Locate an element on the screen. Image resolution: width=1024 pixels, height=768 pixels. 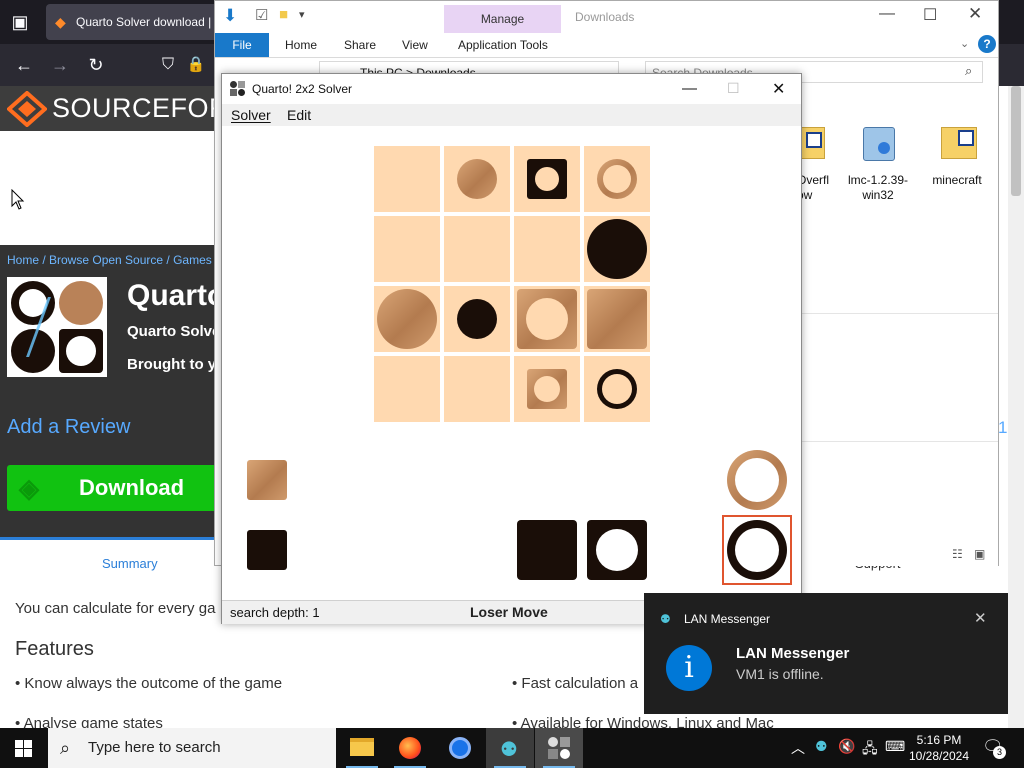
breadcrumb: Home / Browse Open Source / Games / is located at coordinates (112, 260).